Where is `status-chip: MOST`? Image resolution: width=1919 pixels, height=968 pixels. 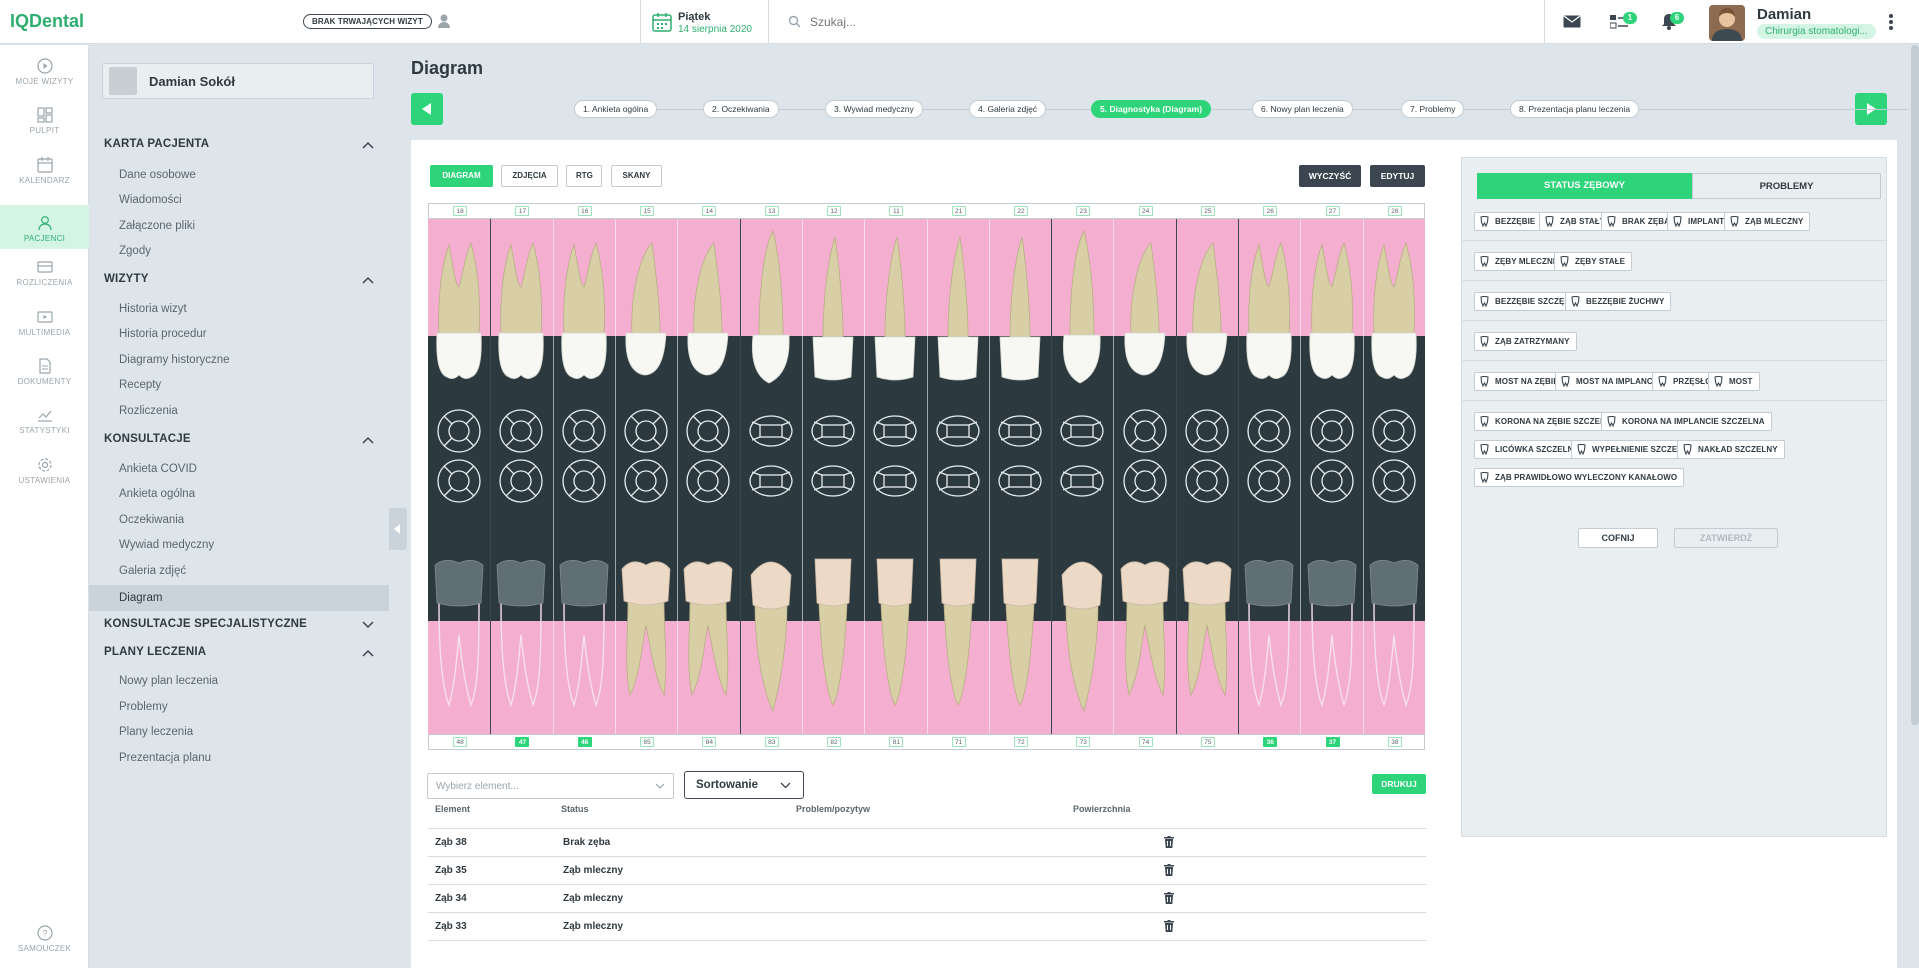
status-chip: MOST is located at coordinates (1734, 381).